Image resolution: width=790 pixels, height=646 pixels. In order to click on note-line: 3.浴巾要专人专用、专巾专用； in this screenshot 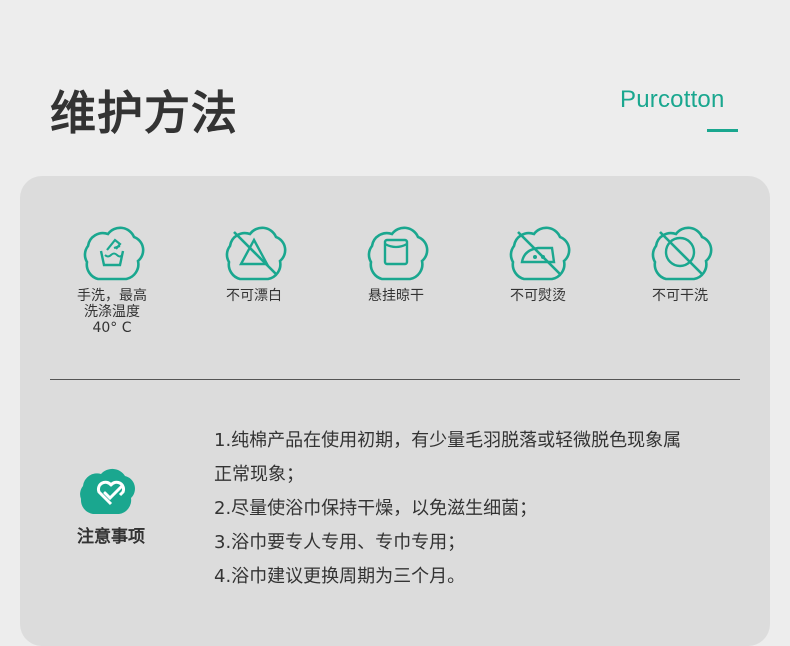, I will do `click(340, 542)`.